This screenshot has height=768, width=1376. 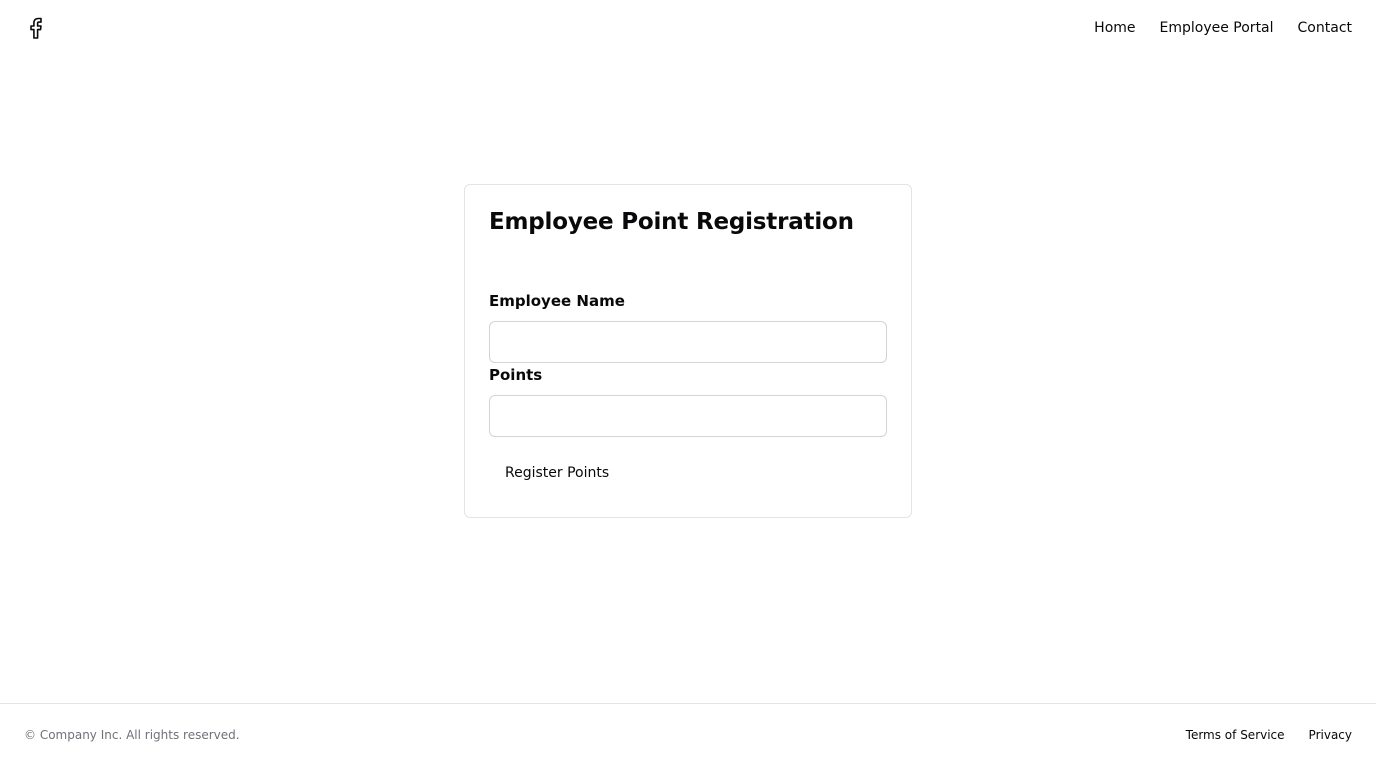 What do you see at coordinates (1330, 735) in the screenshot?
I see `privacy-link: Privacy` at bounding box center [1330, 735].